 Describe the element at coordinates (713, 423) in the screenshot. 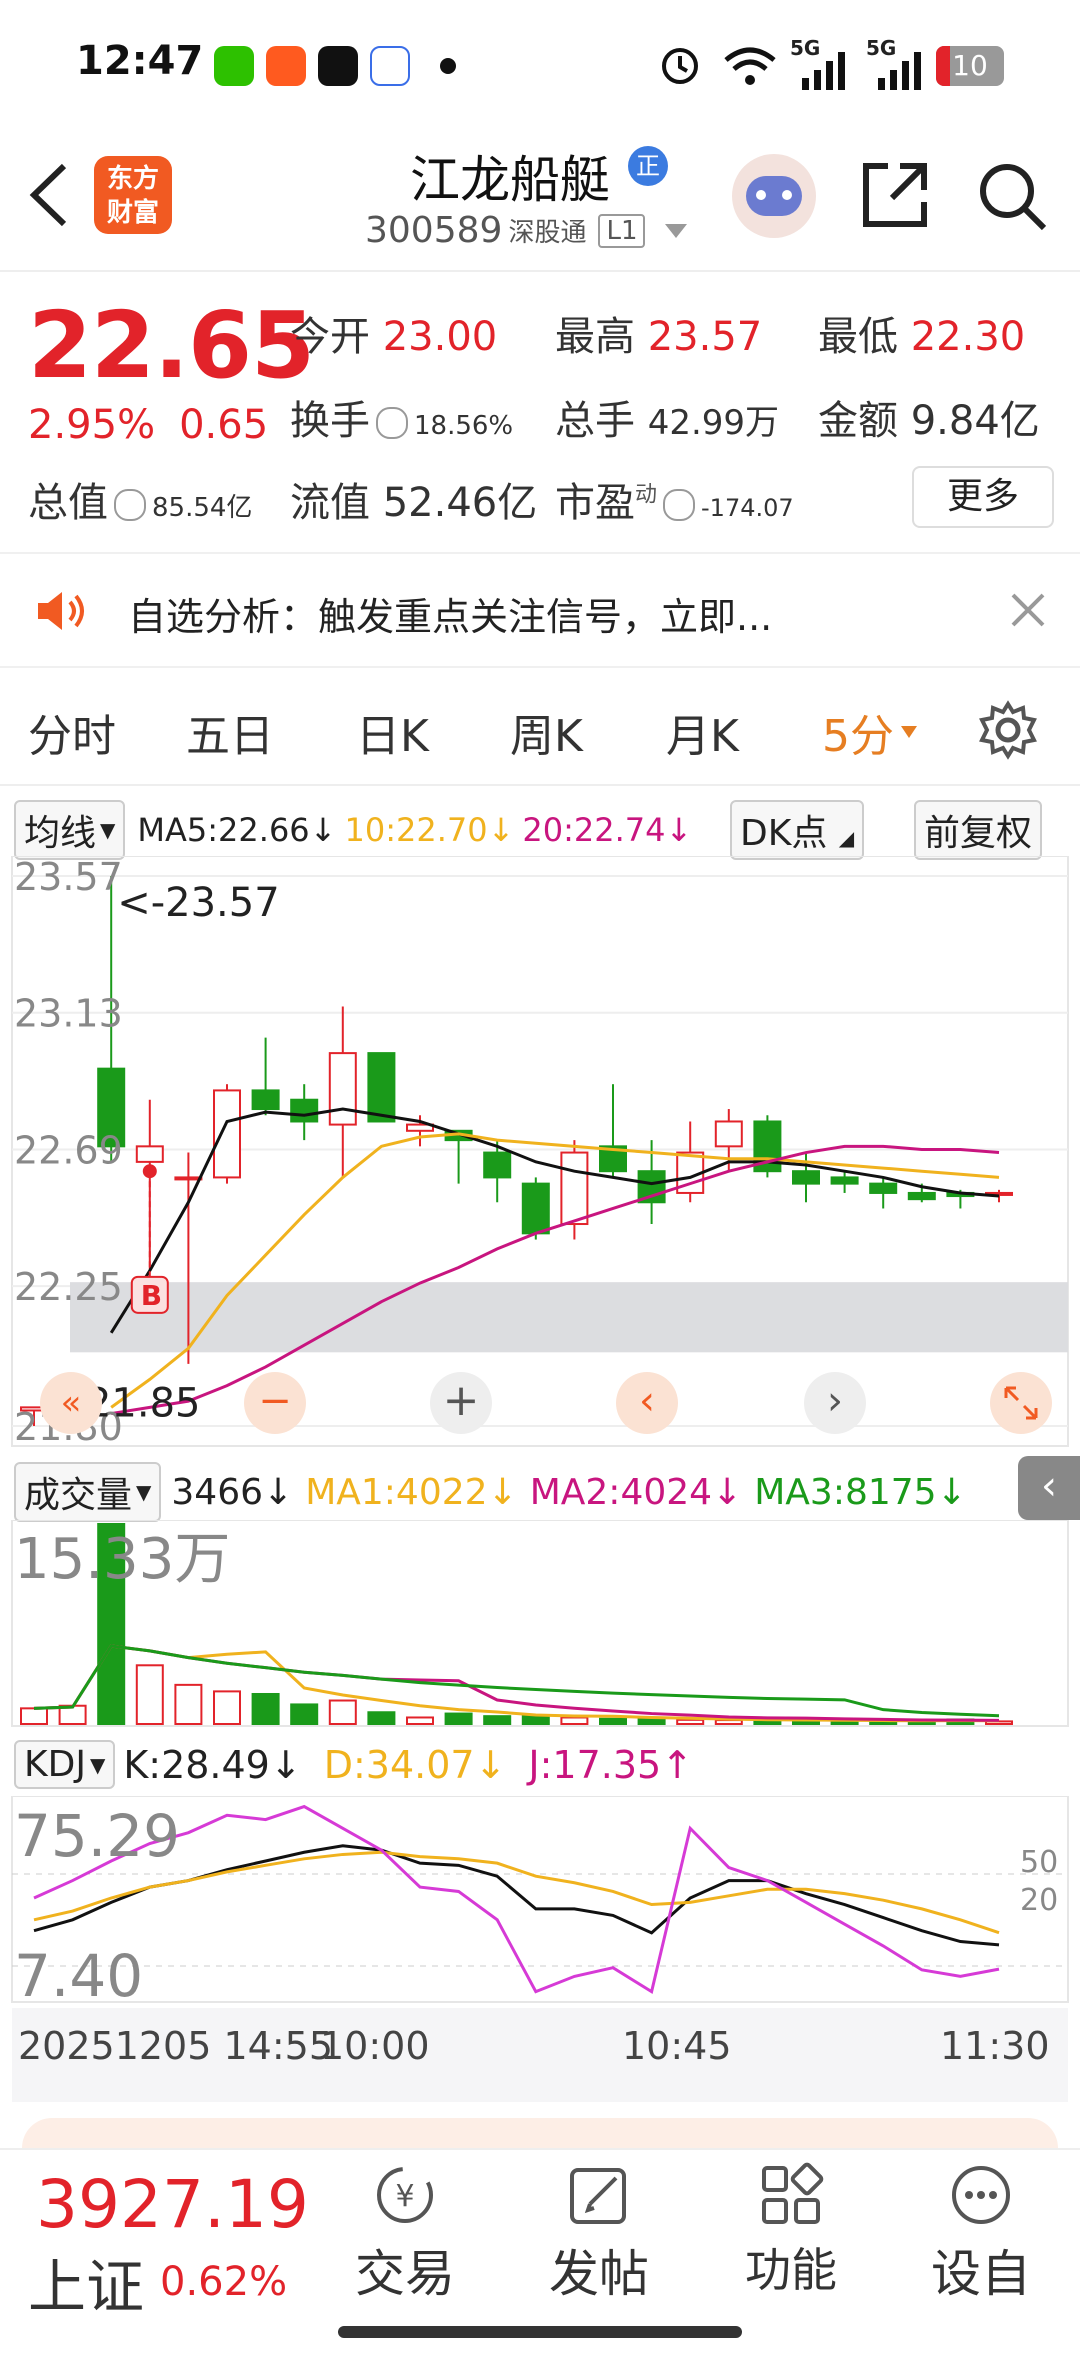

I see `volume-value: 42.99万` at that location.